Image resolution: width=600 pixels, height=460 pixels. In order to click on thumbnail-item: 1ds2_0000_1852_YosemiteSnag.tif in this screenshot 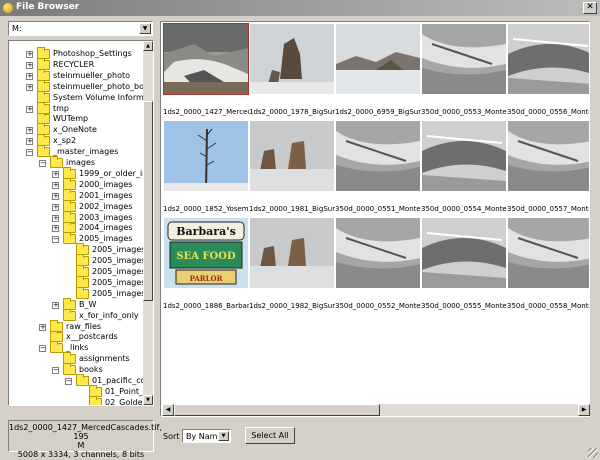, I will do `click(206, 167)`.